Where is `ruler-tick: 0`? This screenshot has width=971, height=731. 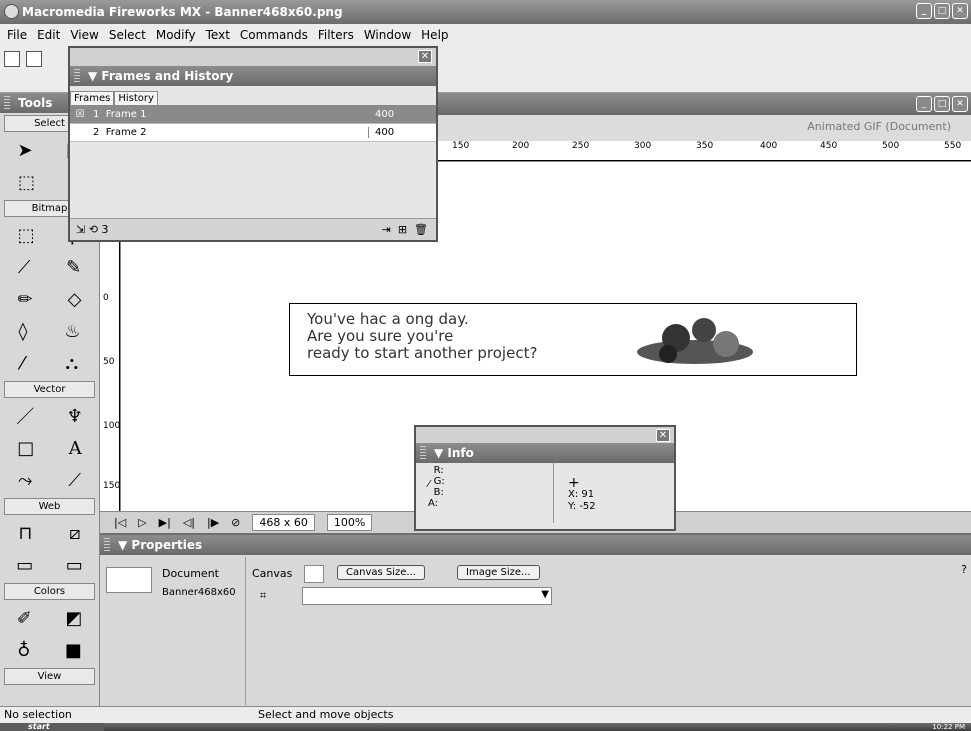 ruler-tick: 0 is located at coordinates (106, 298).